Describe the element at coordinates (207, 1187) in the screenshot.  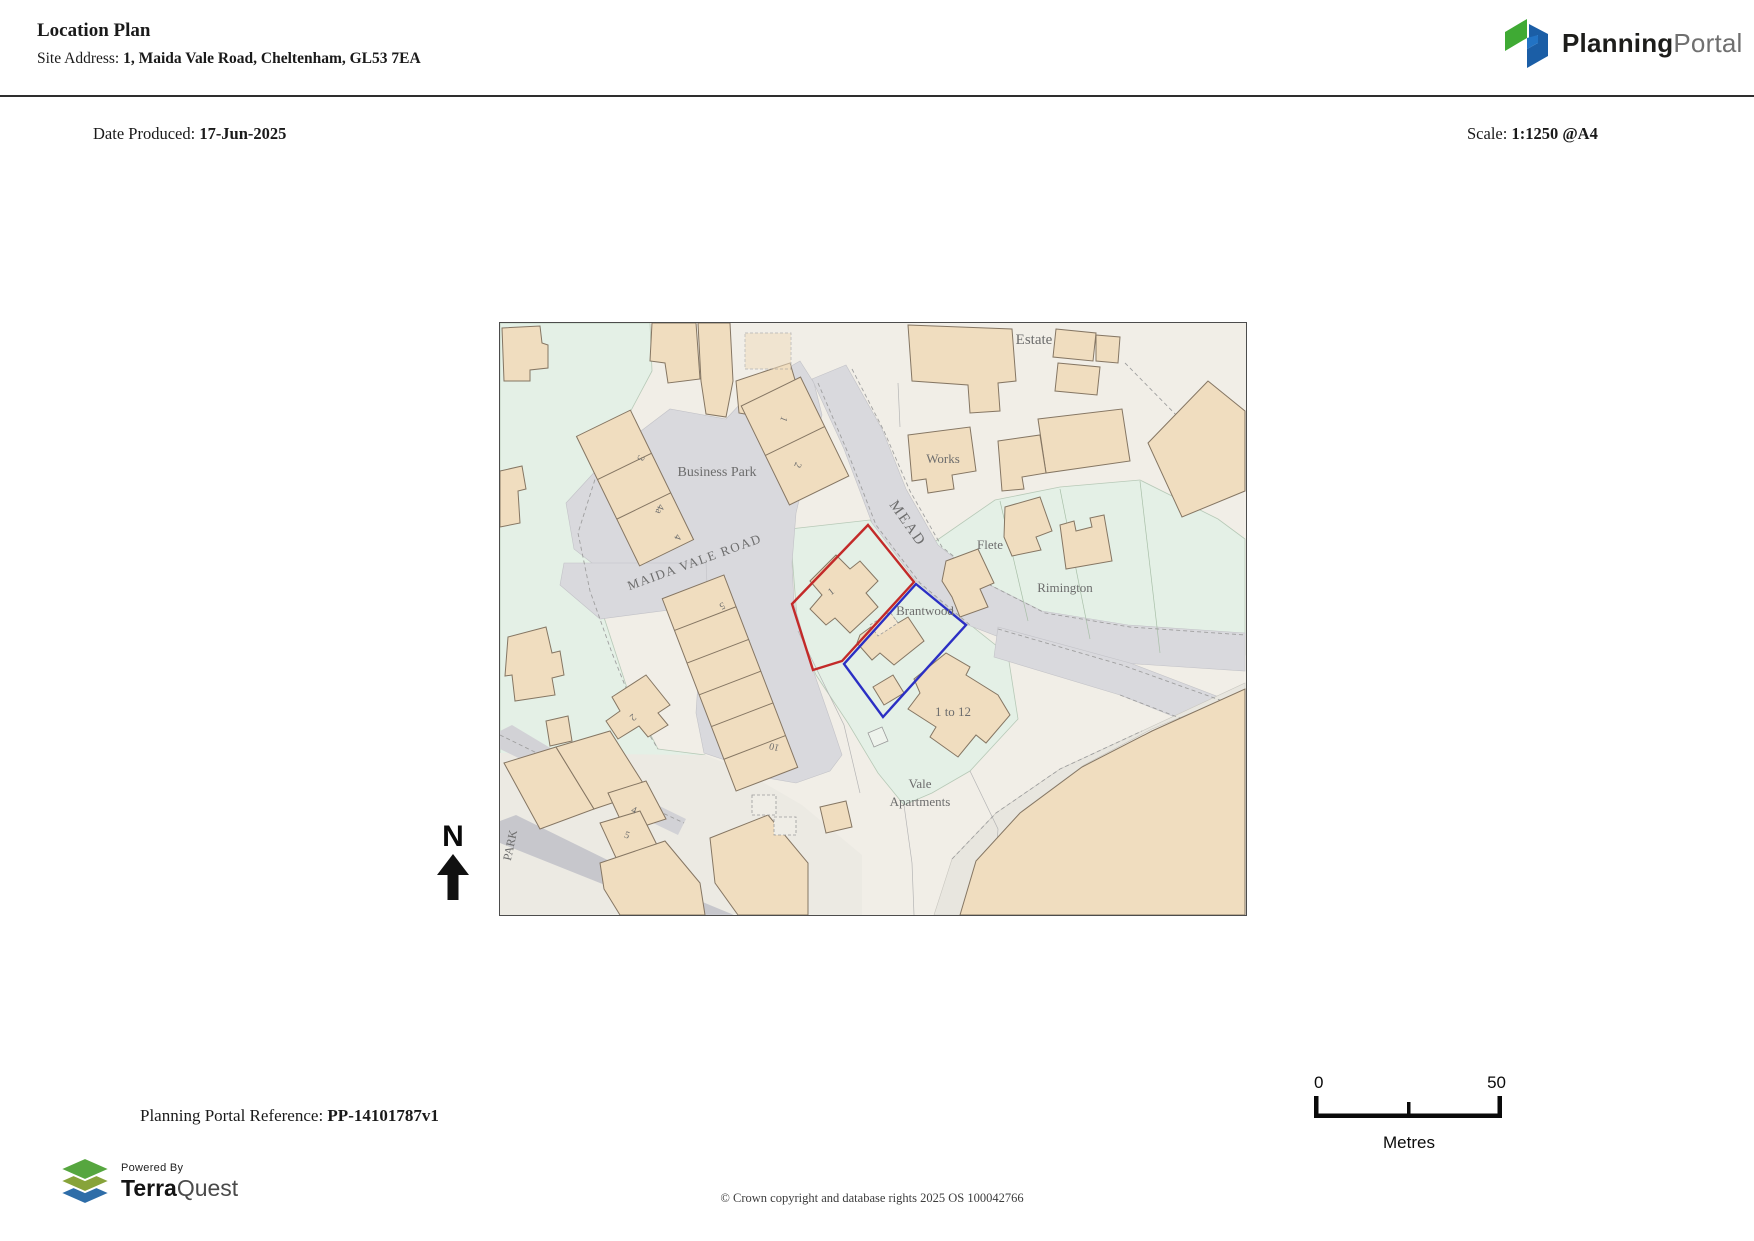
I see `terraquest-light: Quest` at that location.